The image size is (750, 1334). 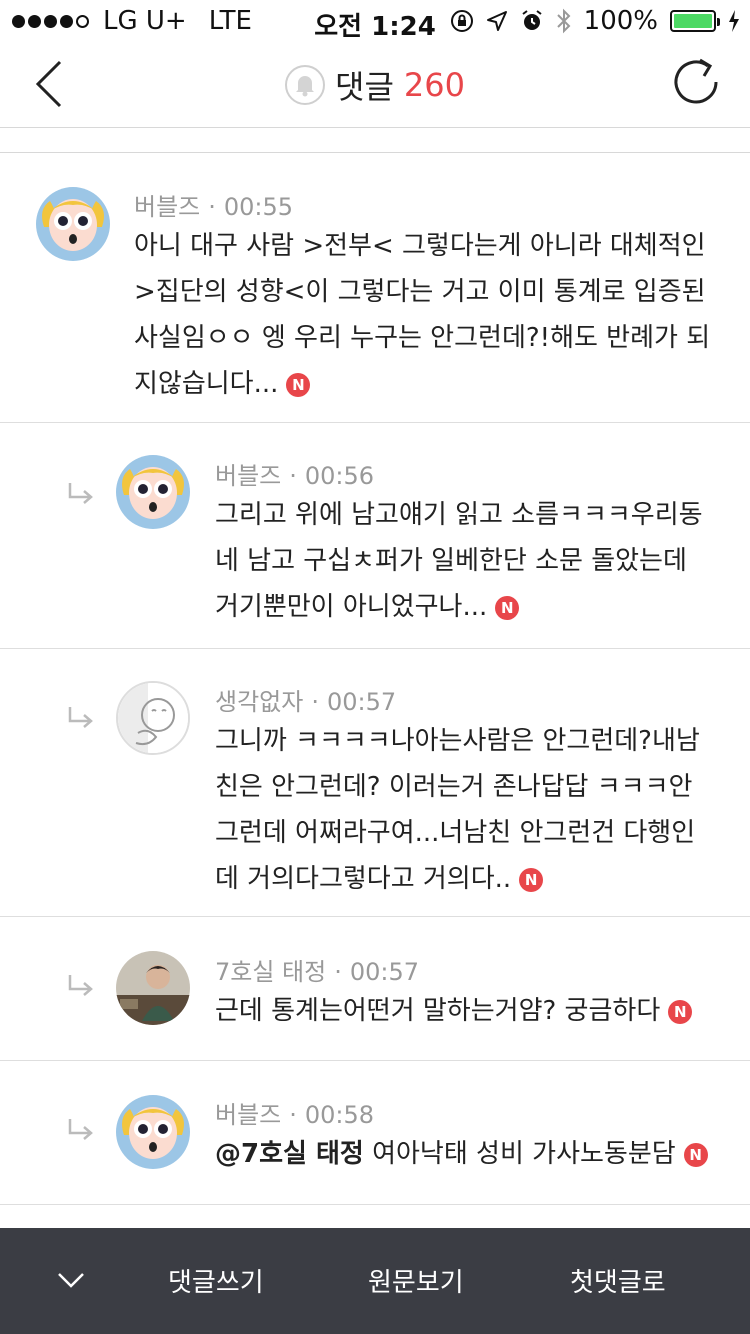 What do you see at coordinates (295, 476) in the screenshot?
I see `comment-meta: 버블즈 · 00:56` at bounding box center [295, 476].